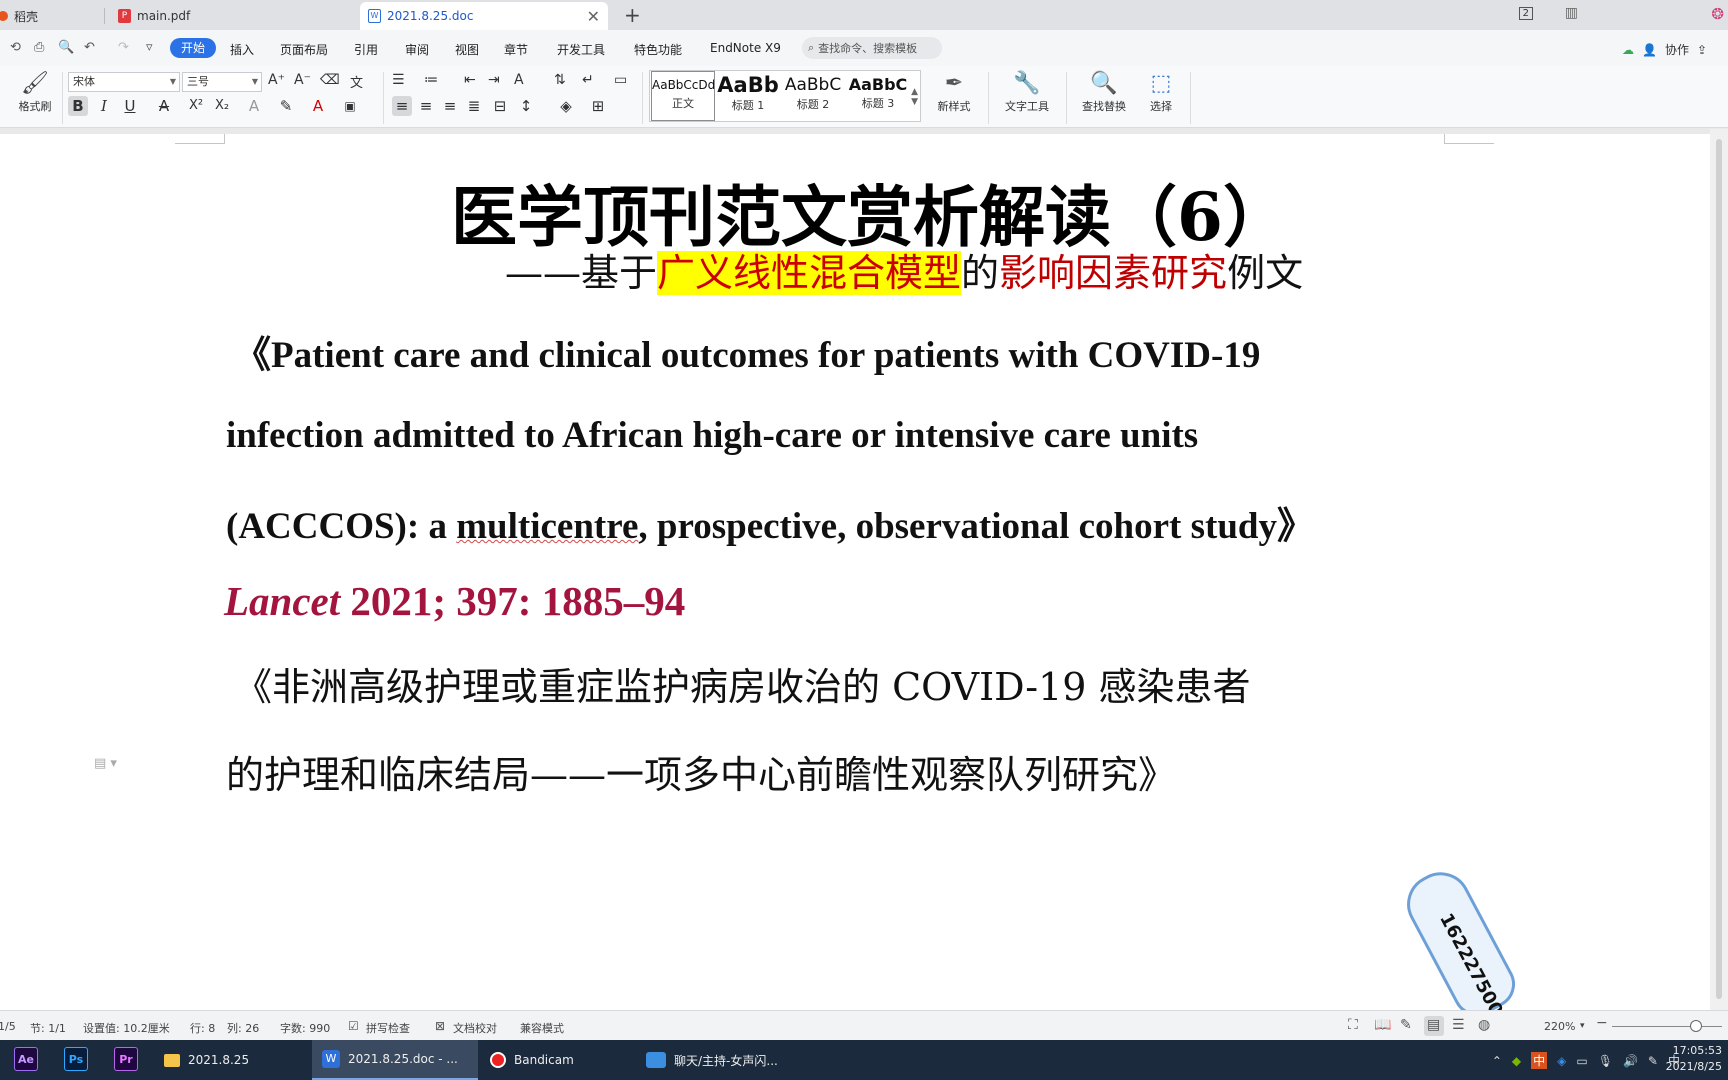 The width and height of the screenshot is (1728, 1080). Describe the element at coordinates (123, 47) in the screenshot. I see `redo-icon: ↷` at that location.